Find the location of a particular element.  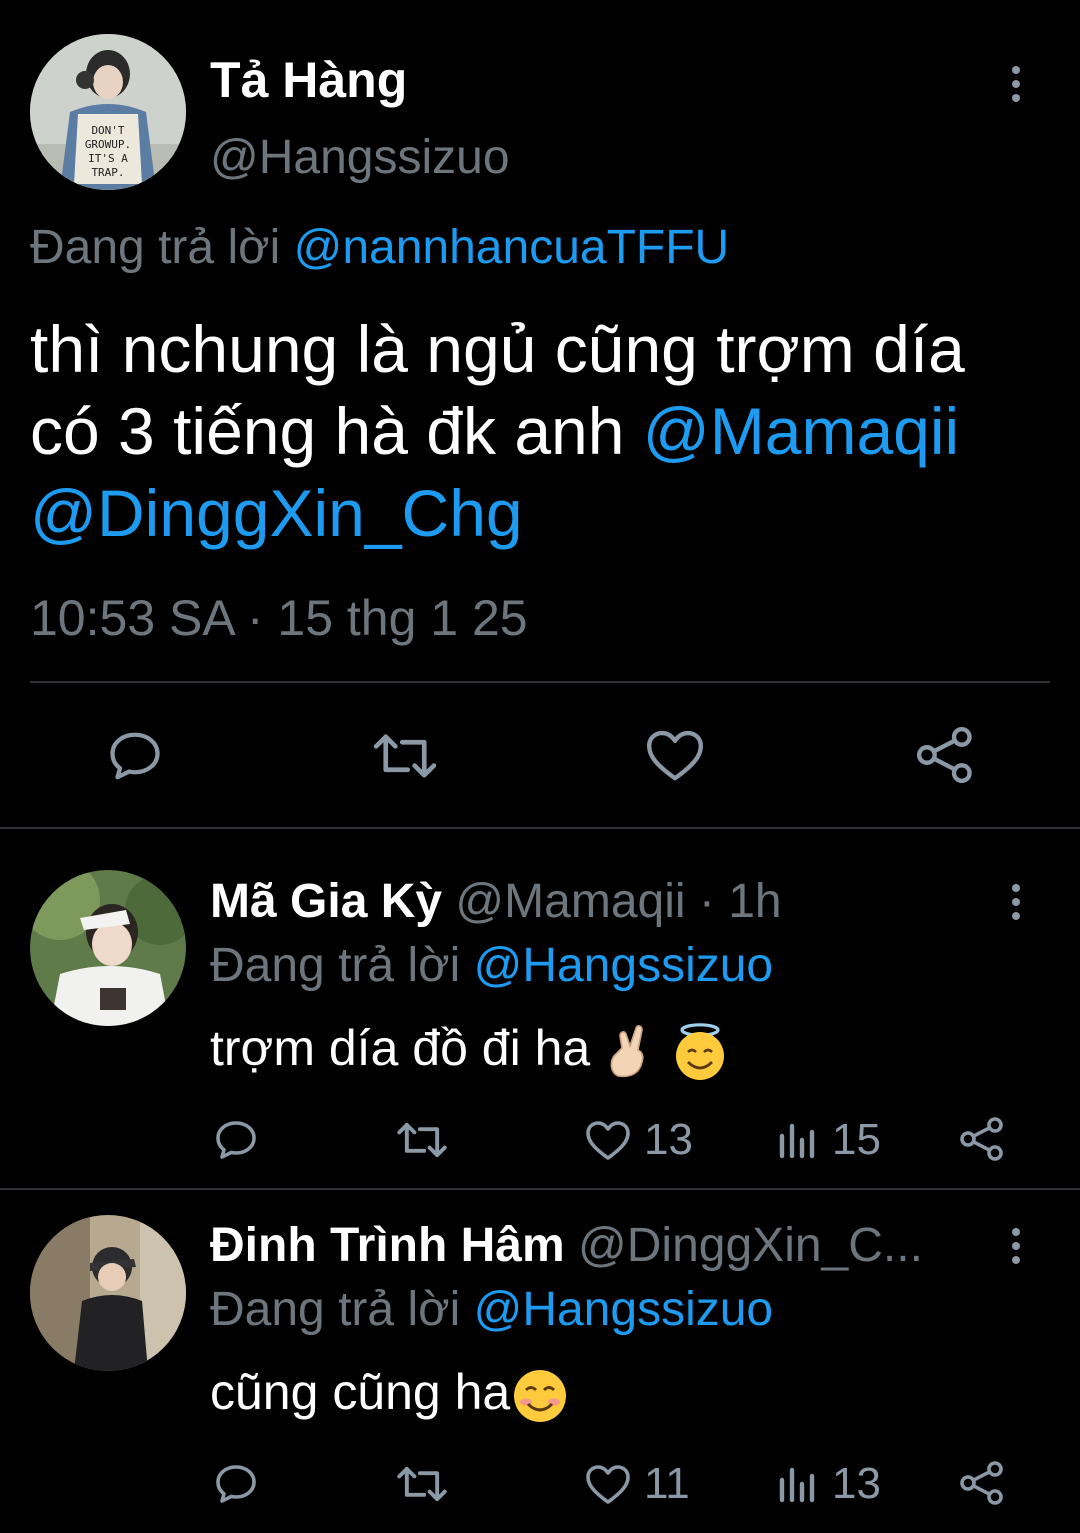

reply1-replying-line: Đang trả lời @Hangssizuo is located at coordinates (491, 966).